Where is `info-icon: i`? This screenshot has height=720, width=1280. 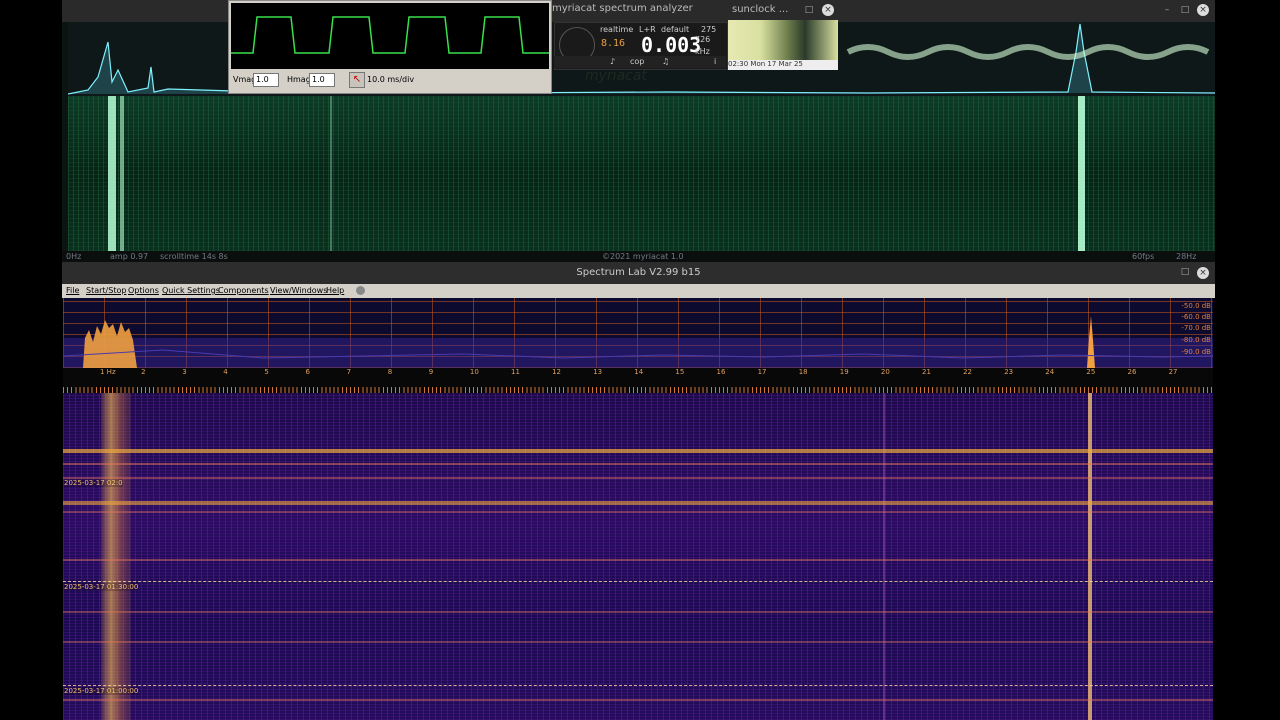
info-icon: i is located at coordinates (715, 61).